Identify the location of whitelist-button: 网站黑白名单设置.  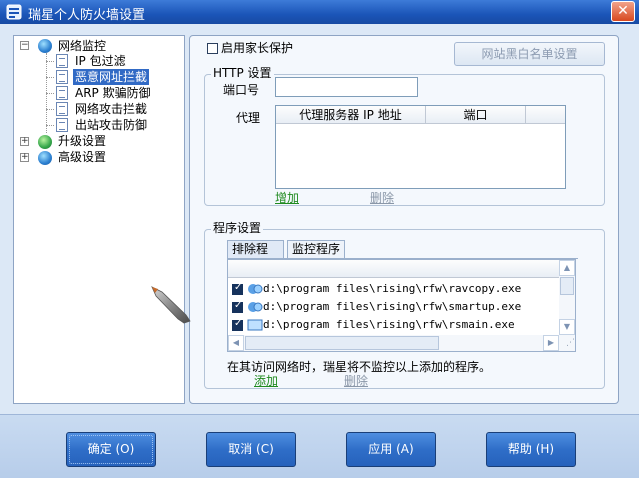
(529, 54).